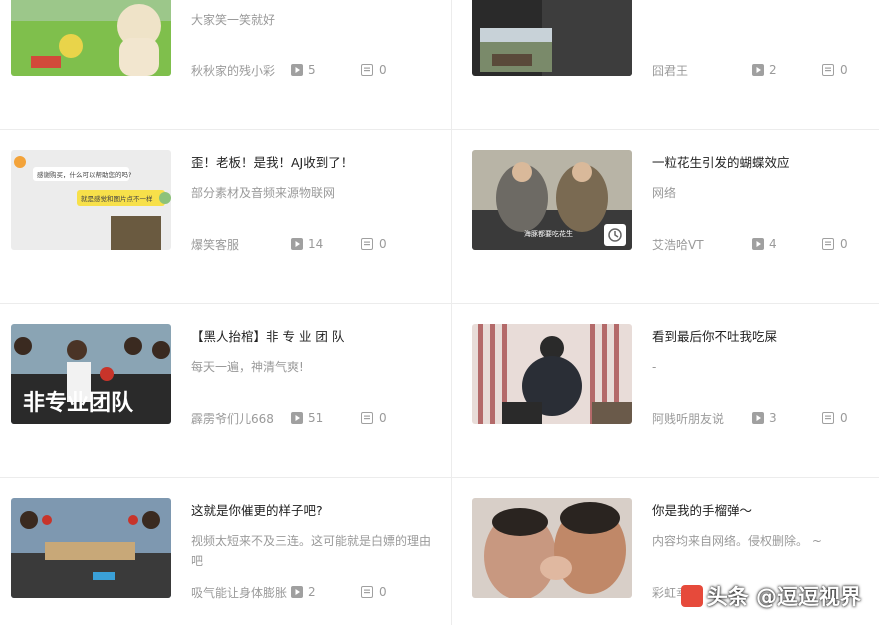 The height and width of the screenshot is (628, 879). What do you see at coordinates (241, 418) in the screenshot?
I see `author-name: 霹雳爷们儿668` at bounding box center [241, 418].